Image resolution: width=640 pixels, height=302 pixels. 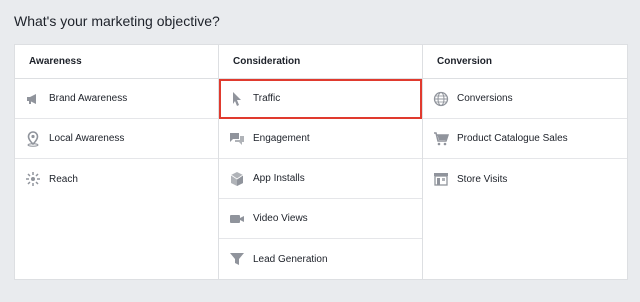 I want to click on objective-label: Local Awareness, so click(x=87, y=138).